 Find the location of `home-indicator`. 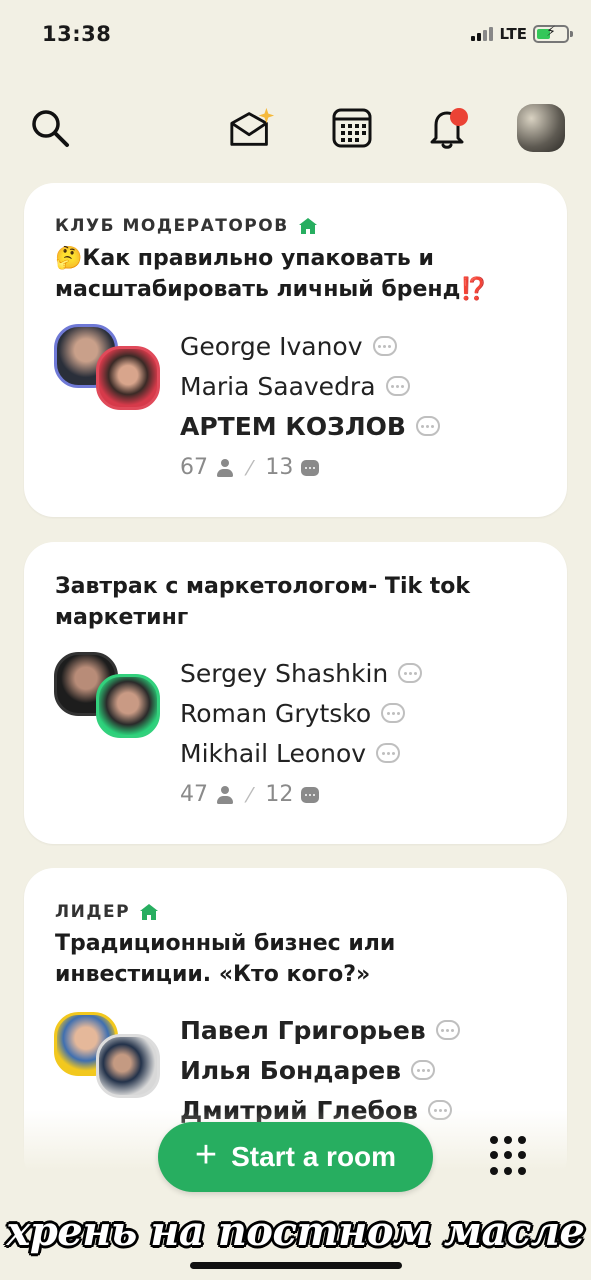

home-indicator is located at coordinates (296, 1265).